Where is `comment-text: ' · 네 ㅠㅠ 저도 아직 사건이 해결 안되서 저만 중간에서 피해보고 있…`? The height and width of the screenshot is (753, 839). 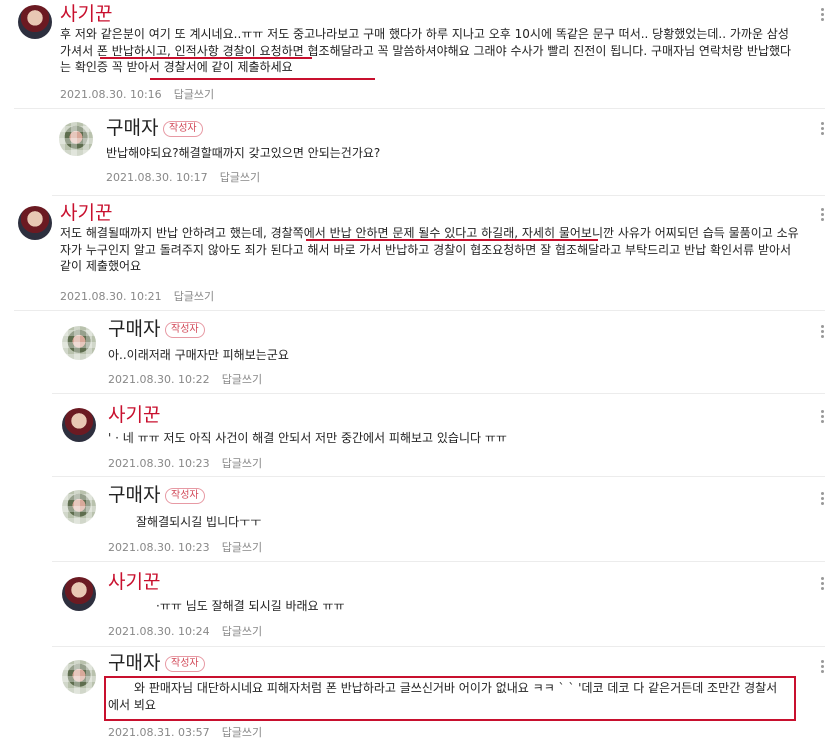
comment-text: ' · 네 ㅠㅠ 저도 아직 사건이 해결 안되서 저만 중간에서 피해보고 있… is located at coordinates (307, 438).